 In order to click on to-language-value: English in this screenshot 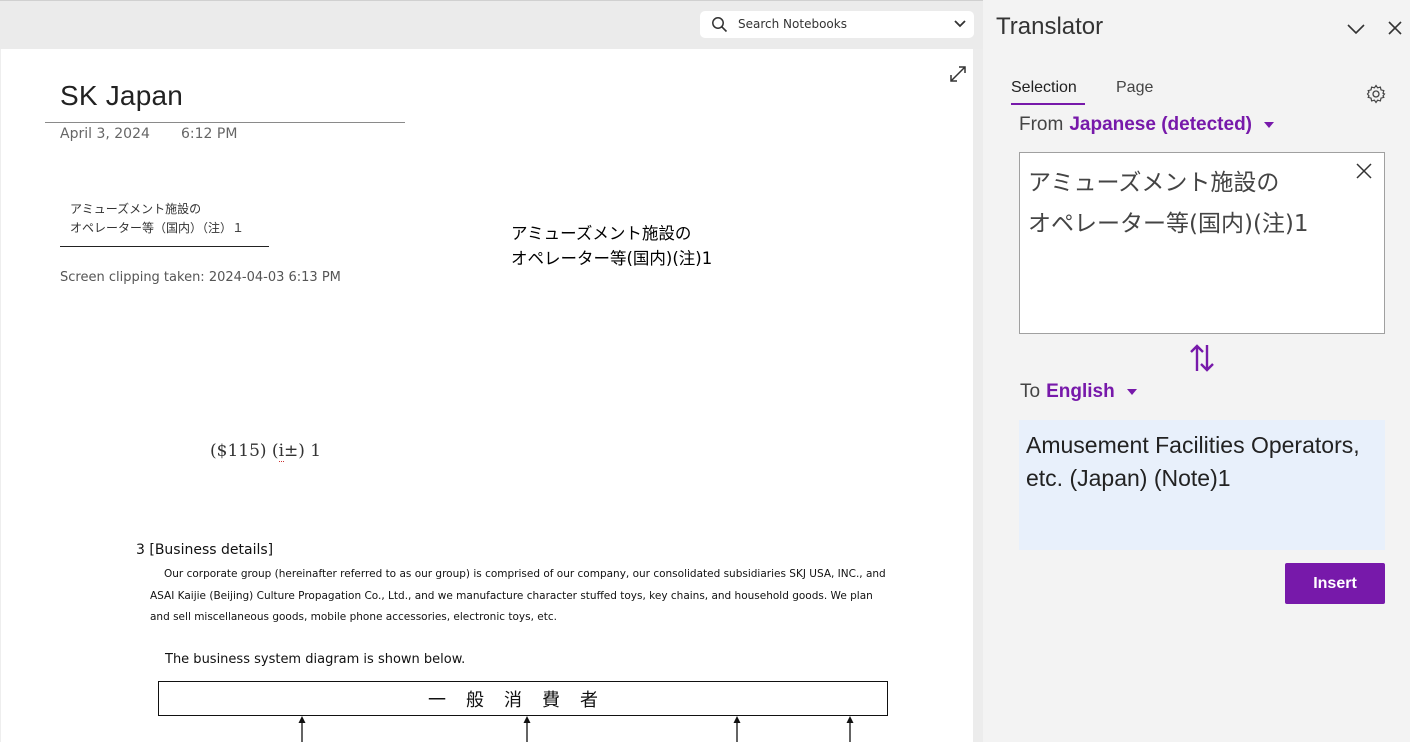, I will do `click(1080, 391)`.